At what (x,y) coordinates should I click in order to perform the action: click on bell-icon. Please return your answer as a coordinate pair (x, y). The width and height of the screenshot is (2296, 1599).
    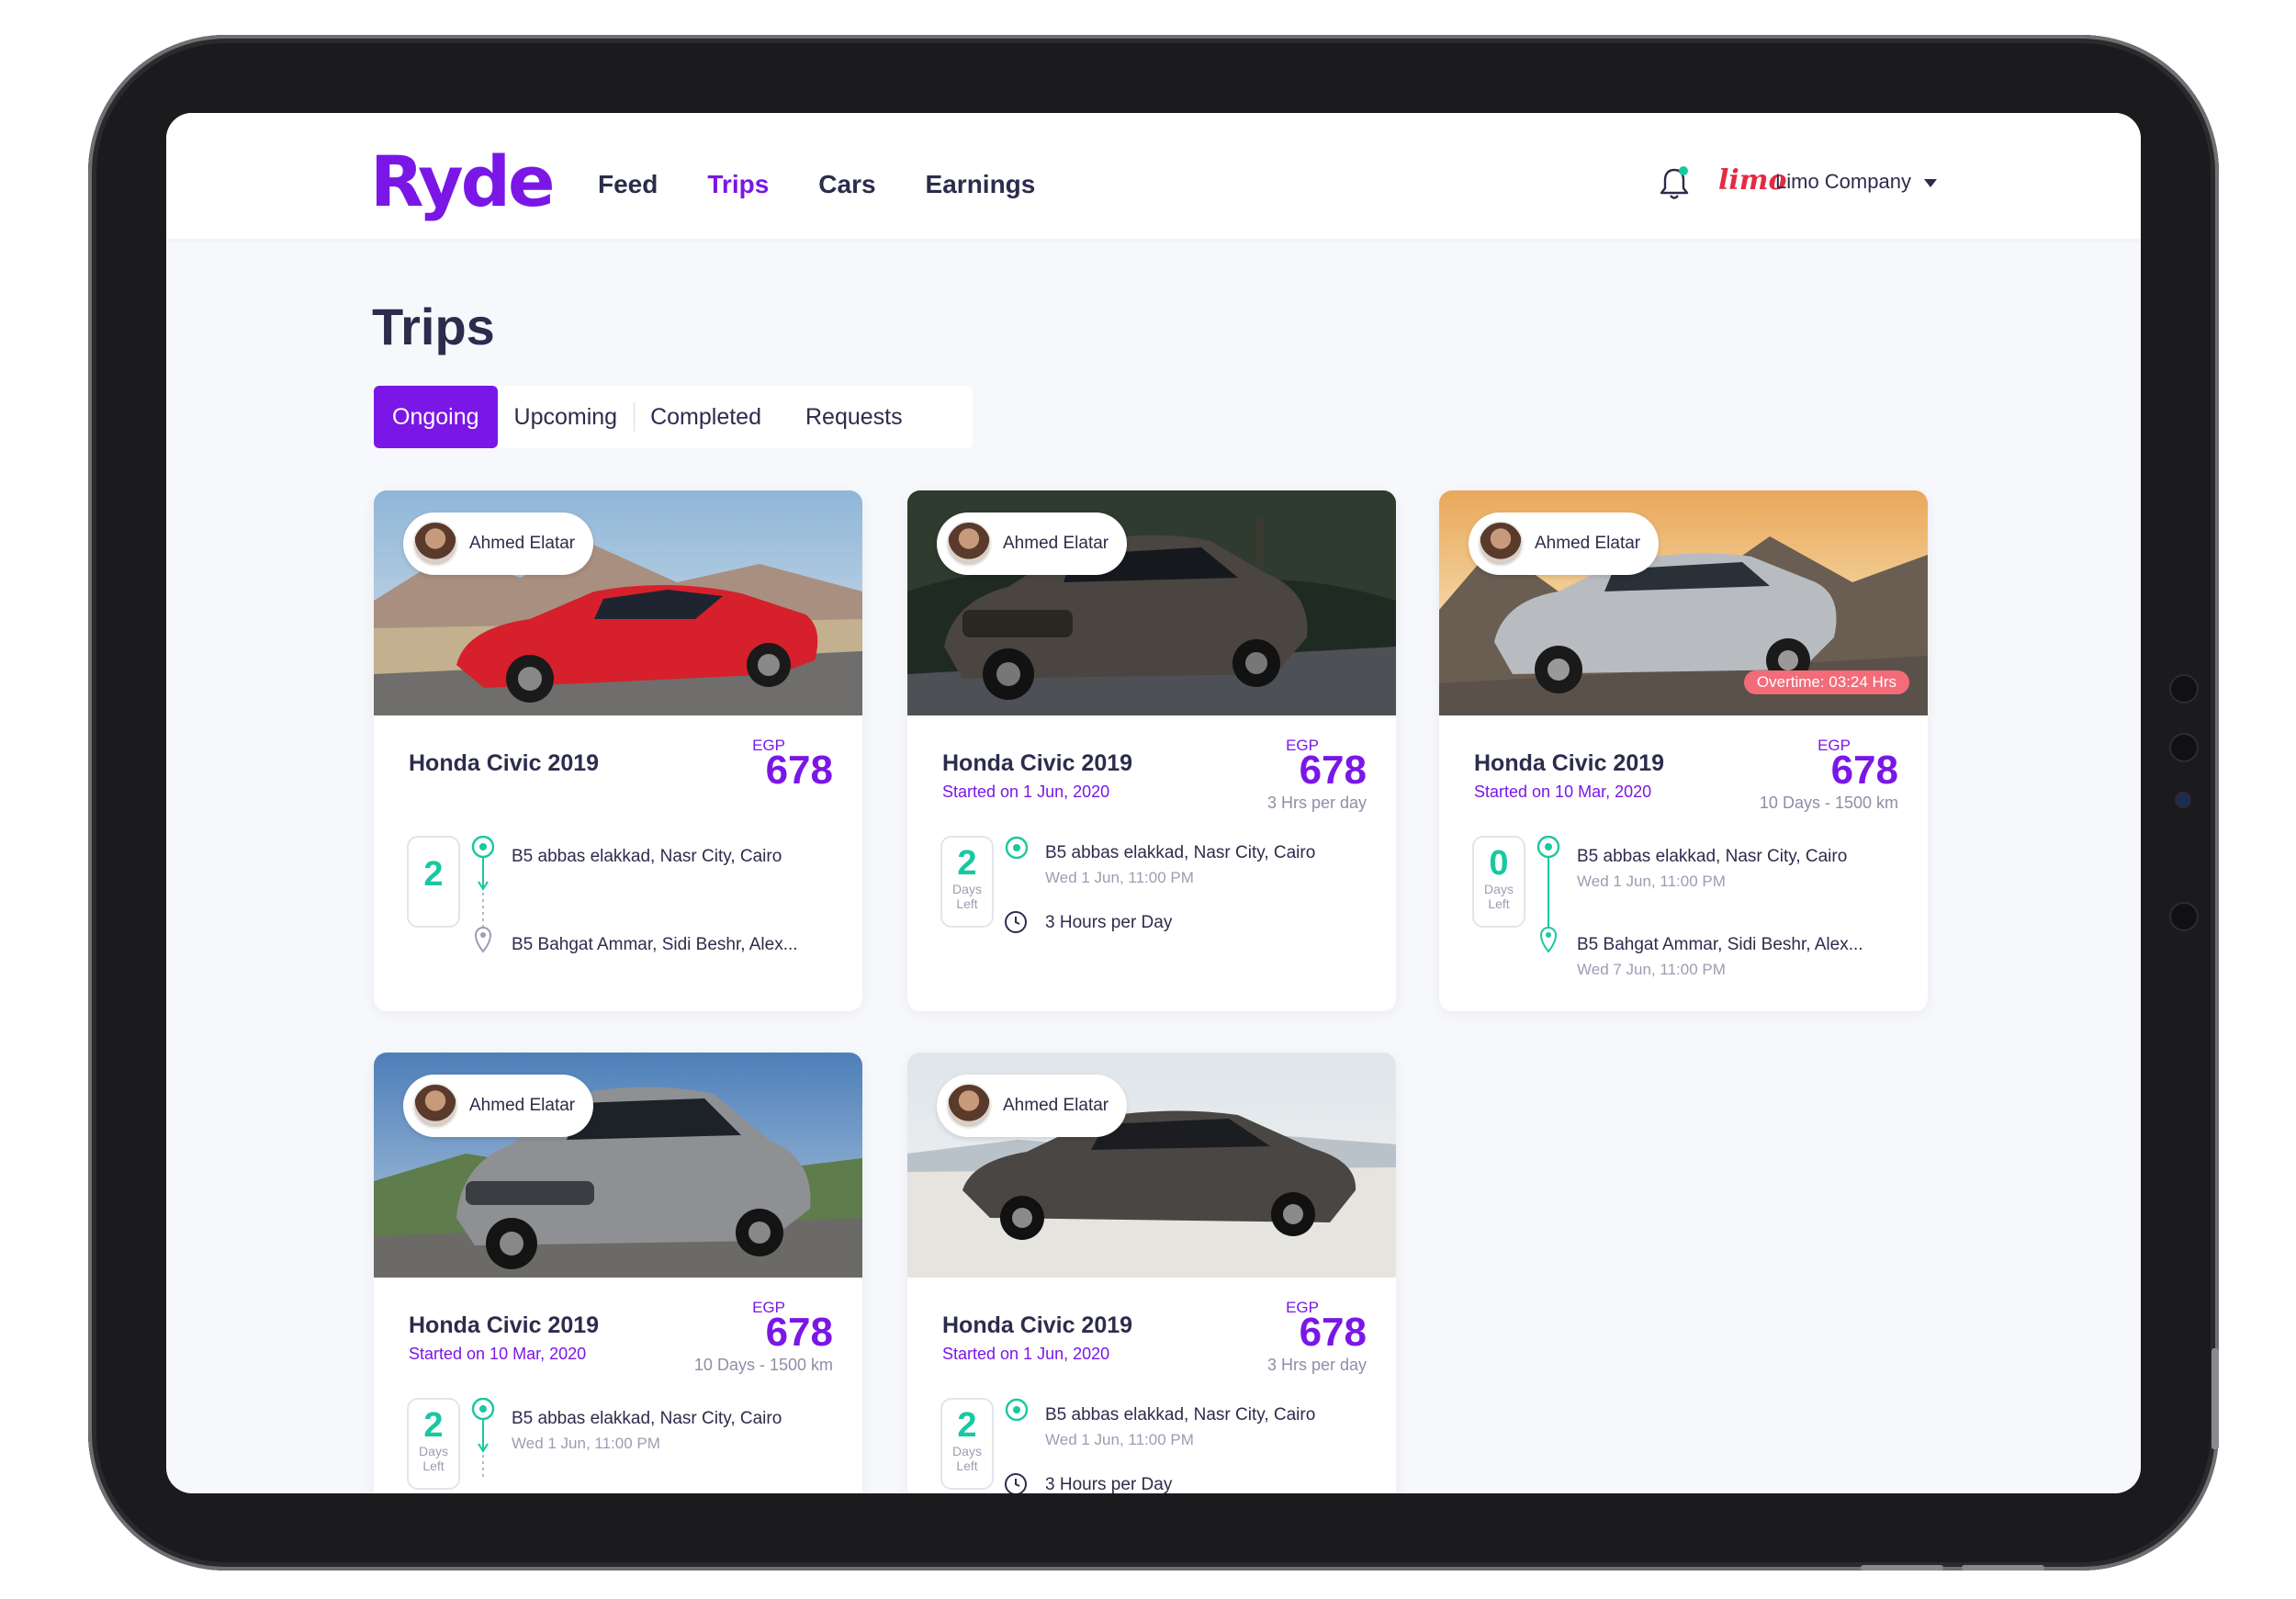
    Looking at the image, I should click on (1675, 182).